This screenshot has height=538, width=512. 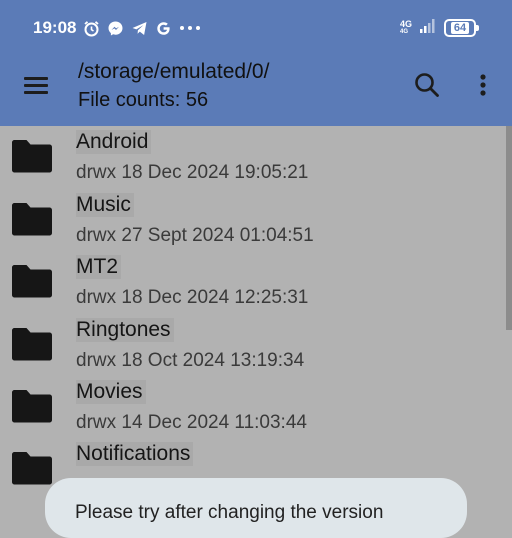 What do you see at coordinates (191, 28) in the screenshot?
I see `more-dots-icon` at bounding box center [191, 28].